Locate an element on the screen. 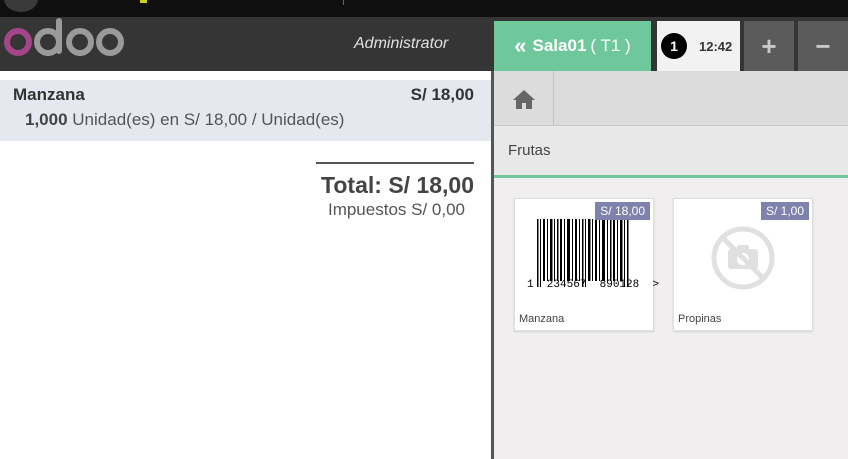 The image size is (848, 459). logo-letter-d is located at coordinates (49, 37).